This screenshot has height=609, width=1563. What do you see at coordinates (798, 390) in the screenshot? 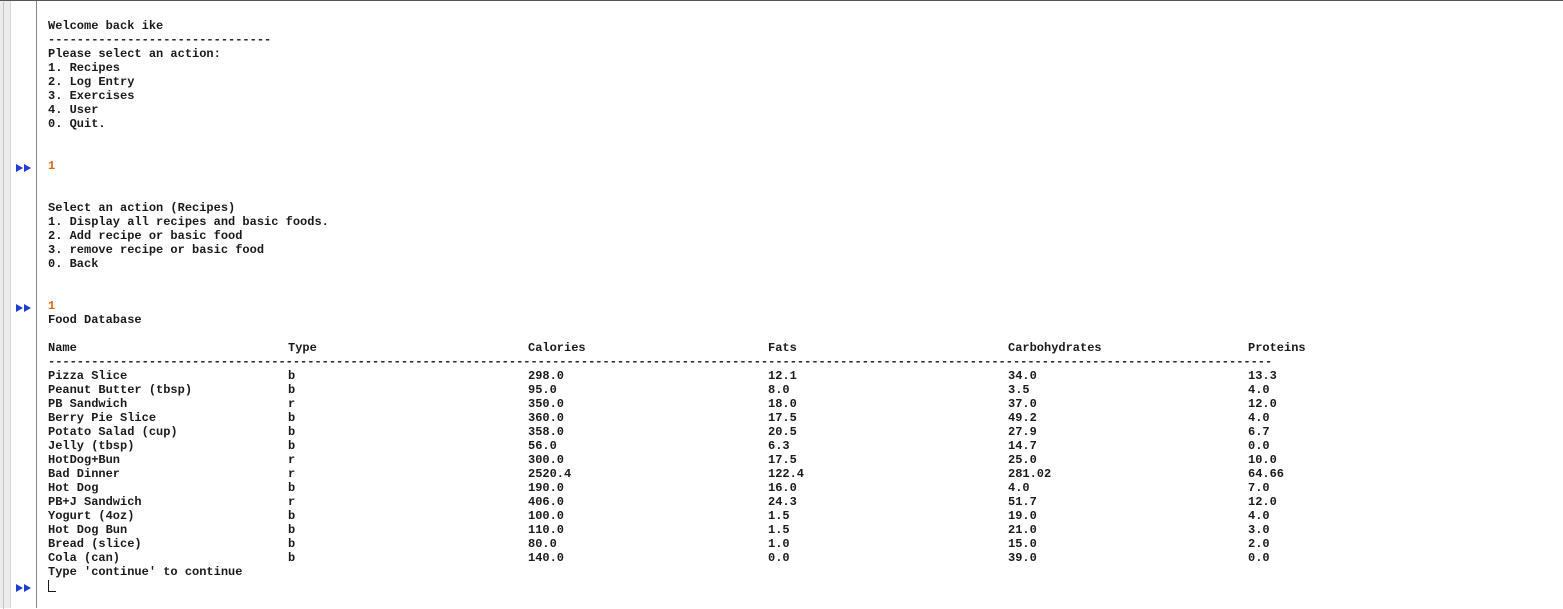
I see `table-row: Peanut Butter (tbsp) b 95.0 8.0 3.5 4.0` at bounding box center [798, 390].